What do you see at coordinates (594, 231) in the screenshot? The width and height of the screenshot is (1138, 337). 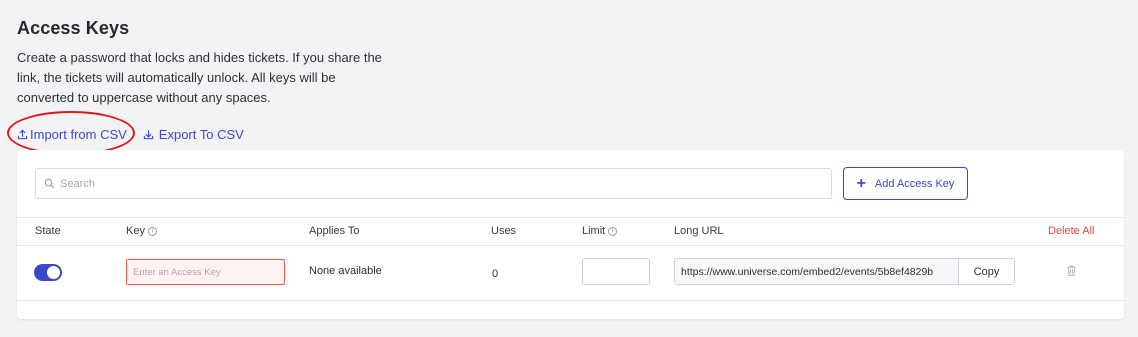 I see `column-header-limit-label: Limit` at bounding box center [594, 231].